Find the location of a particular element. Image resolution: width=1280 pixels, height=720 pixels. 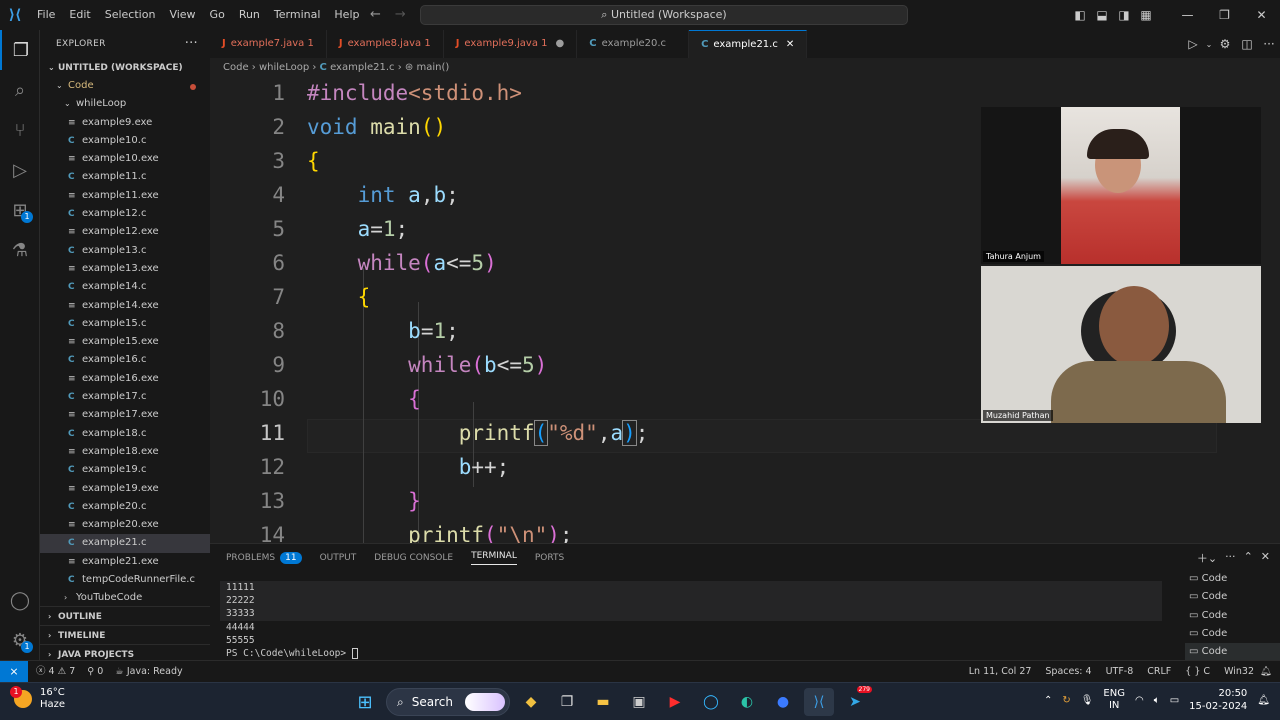

file-item: ≡ example11.exe is located at coordinates (125, 196).